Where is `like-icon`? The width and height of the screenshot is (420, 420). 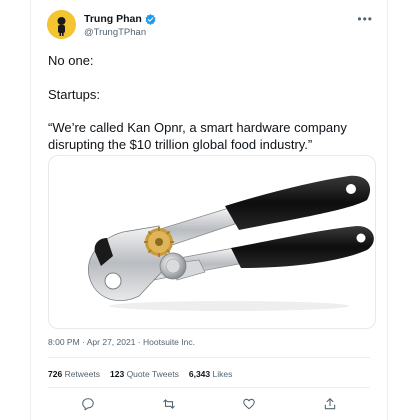
like-icon is located at coordinates (249, 404).